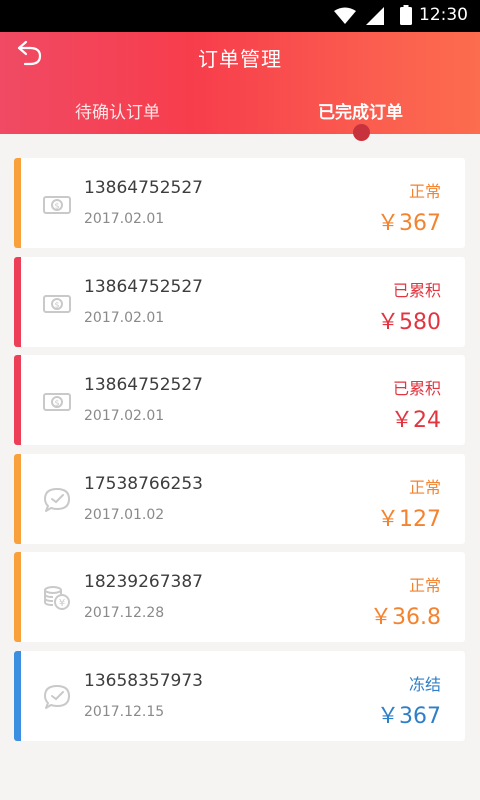  What do you see at coordinates (239, 400) in the screenshot?
I see `order-card: $ 13864752527 2017.02.01 已累积 ￥24` at bounding box center [239, 400].